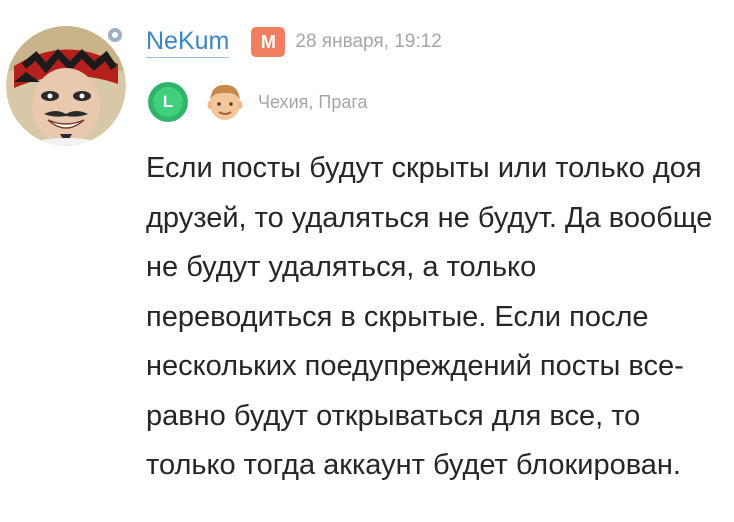 The image size is (734, 522). Describe the element at coordinates (294, 42) in the screenshot. I see `post-header: NeKum М 28 января, 19:12` at that location.